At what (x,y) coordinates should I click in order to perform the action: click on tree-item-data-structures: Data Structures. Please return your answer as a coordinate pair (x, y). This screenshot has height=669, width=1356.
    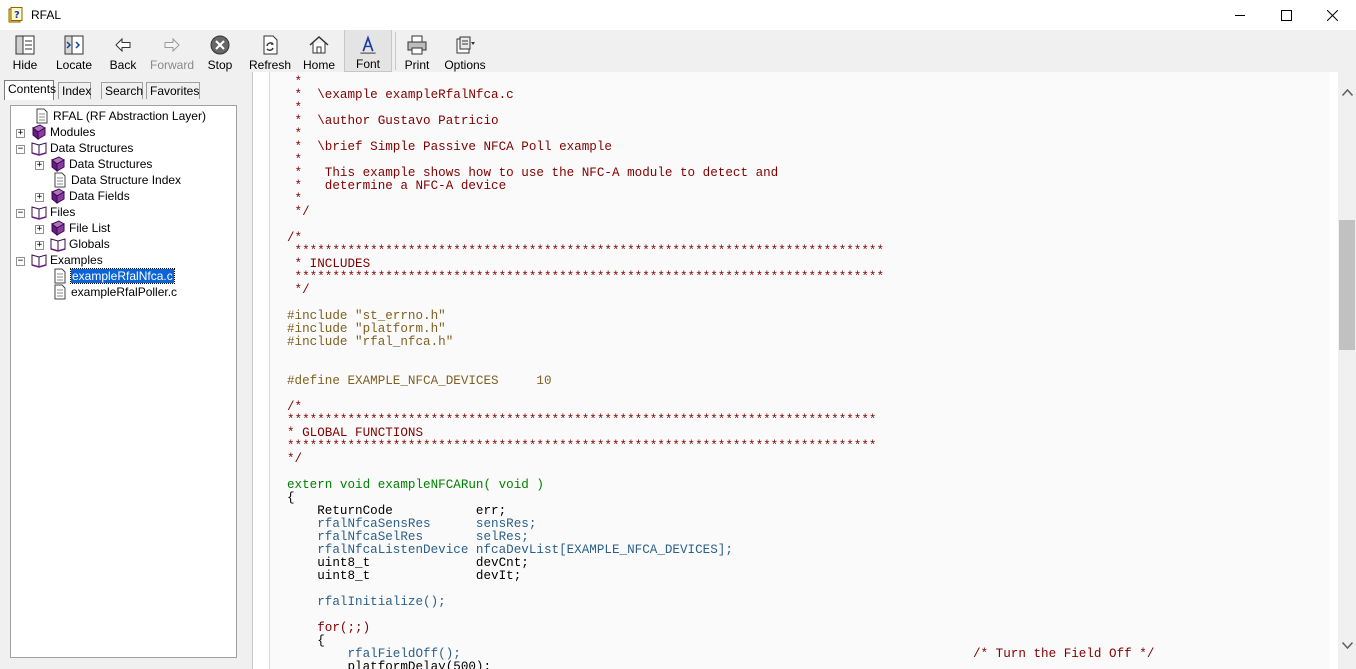
    Looking at the image, I should click on (82, 148).